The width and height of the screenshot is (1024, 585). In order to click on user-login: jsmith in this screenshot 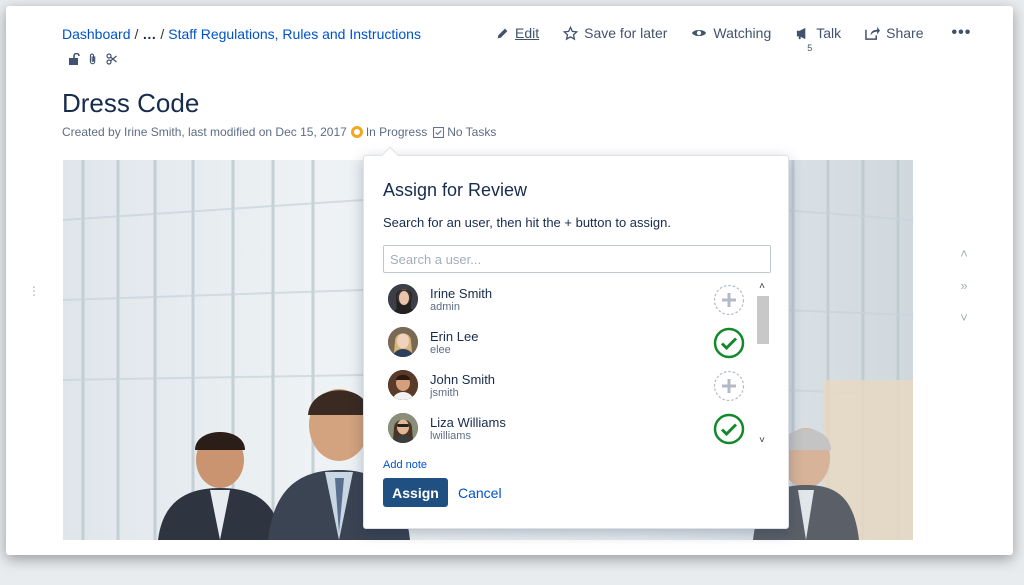, I will do `click(444, 393)`.